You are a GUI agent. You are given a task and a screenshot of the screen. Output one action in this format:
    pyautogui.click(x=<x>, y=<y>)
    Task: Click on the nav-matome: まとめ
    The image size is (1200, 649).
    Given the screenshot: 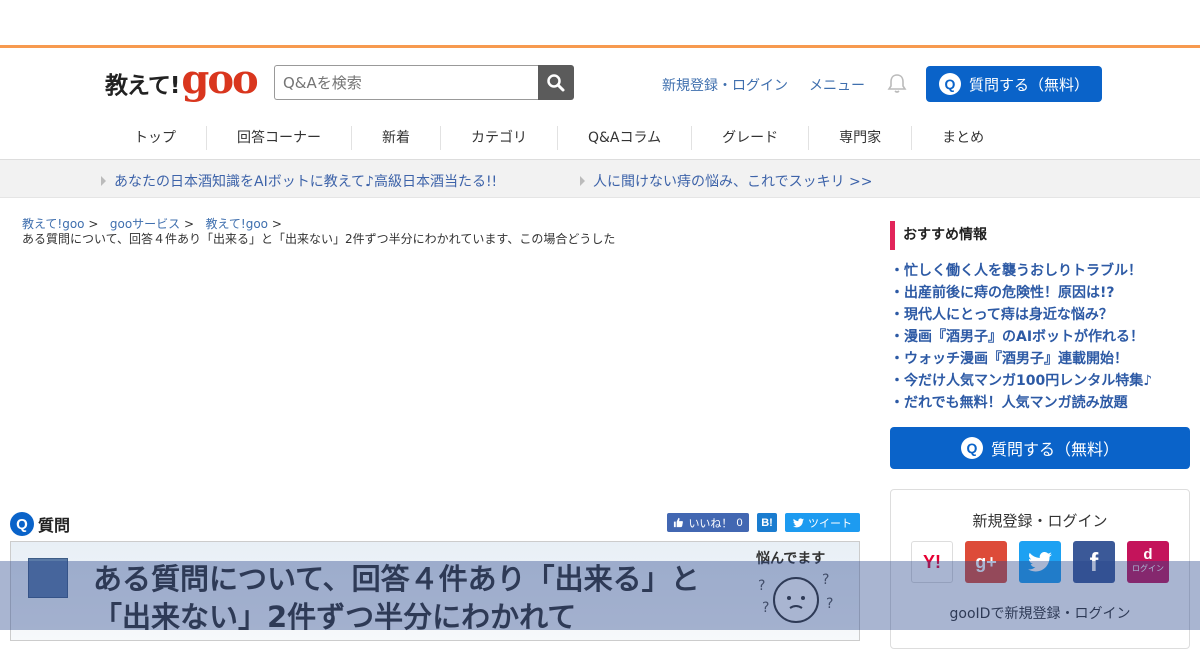 What is the action you would take?
    pyautogui.click(x=963, y=138)
    